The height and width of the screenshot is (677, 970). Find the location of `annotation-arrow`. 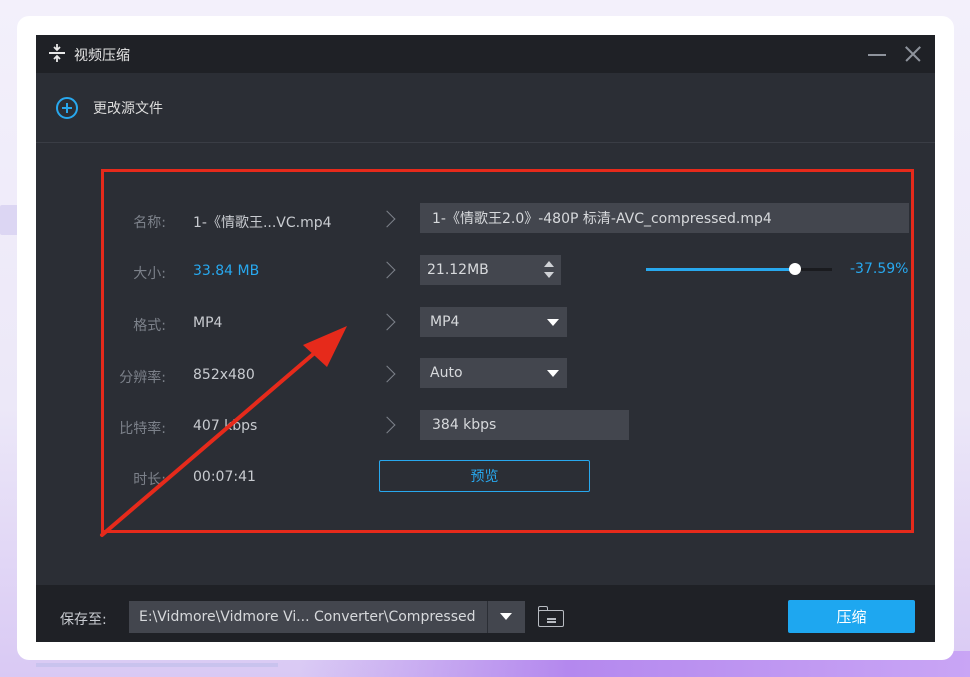

annotation-arrow is located at coordinates (223, 431).